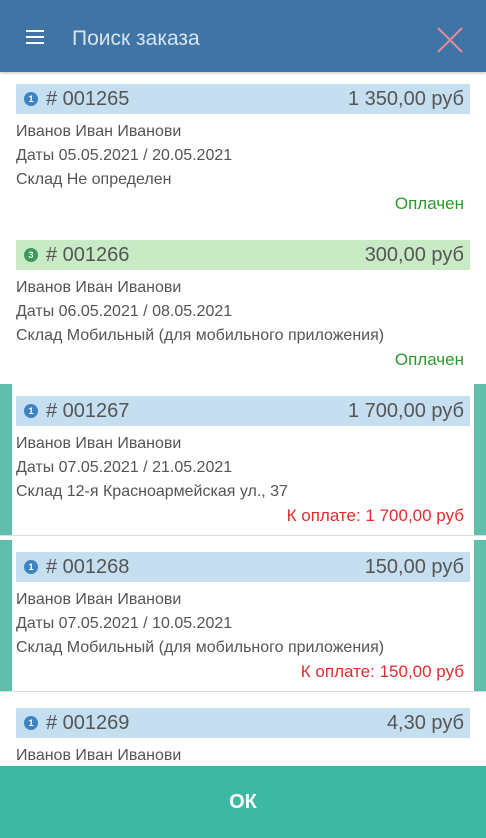 This screenshot has width=486, height=838. Describe the element at coordinates (152, 491) in the screenshot. I see `order-warehouse: Склад 12-я Красноармейская ул., 37` at that location.